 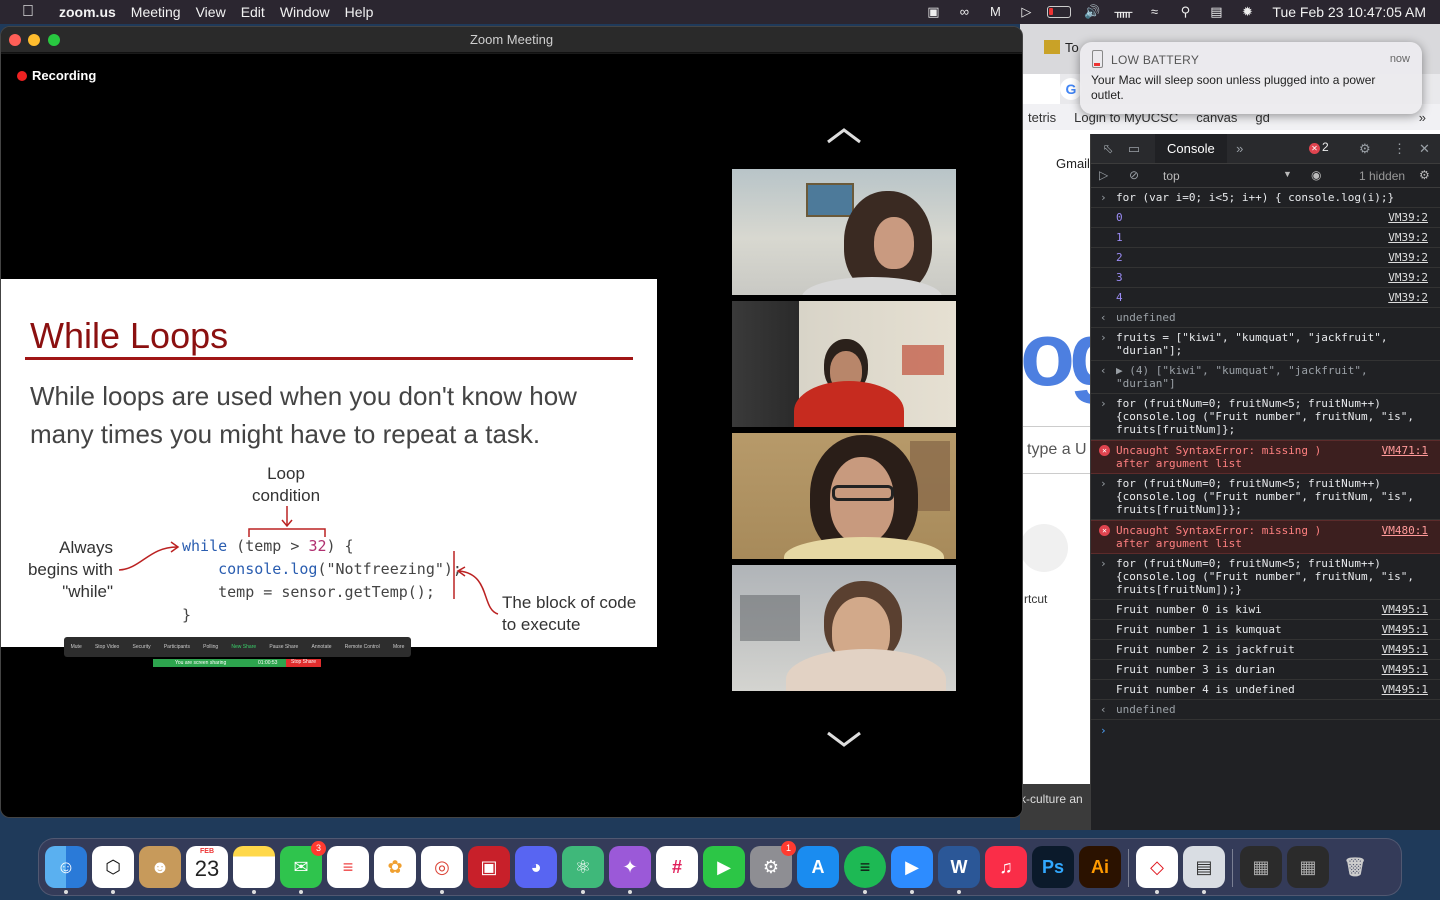 I want to click on dock-slack-icon: #, so click(x=677, y=867).